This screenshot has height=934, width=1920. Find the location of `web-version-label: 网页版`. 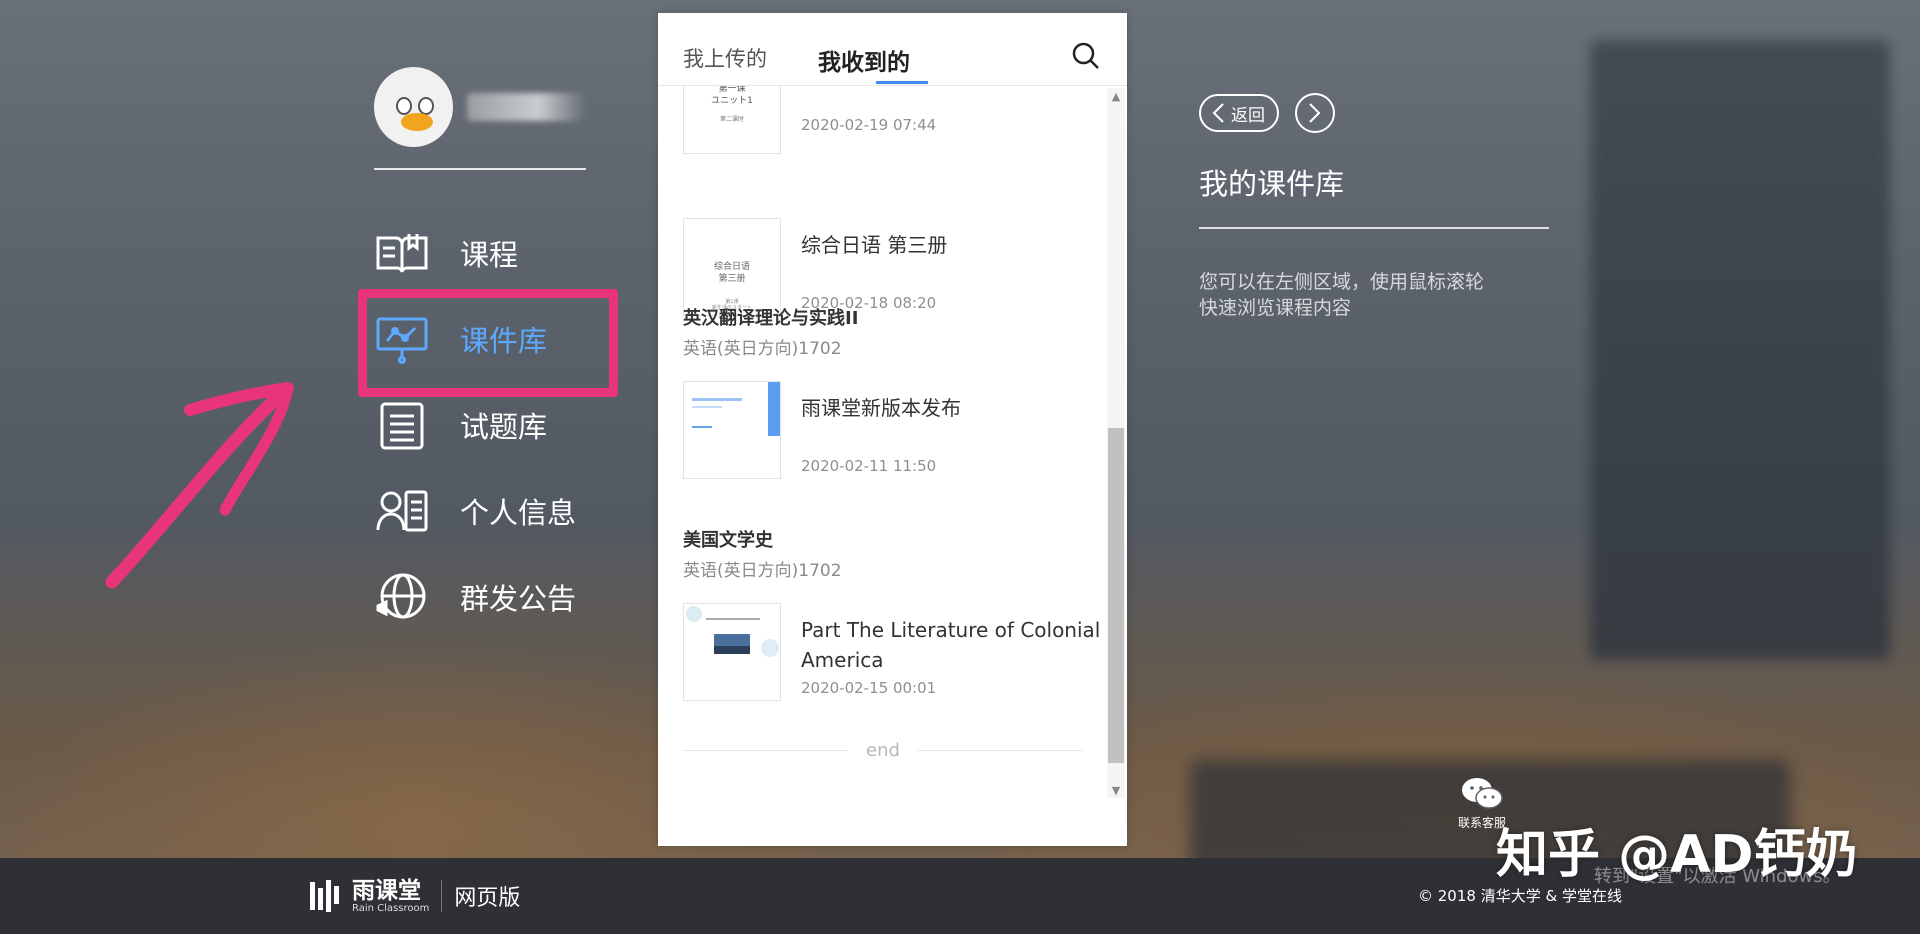

web-version-label: 网页版 is located at coordinates (487, 898).